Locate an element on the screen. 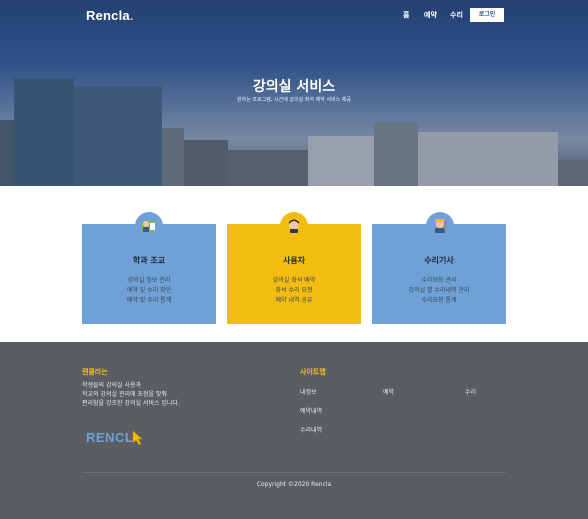 The height and width of the screenshot is (519, 588). card-feature-line: 예약 및 수리 확인 is located at coordinates (149, 290).